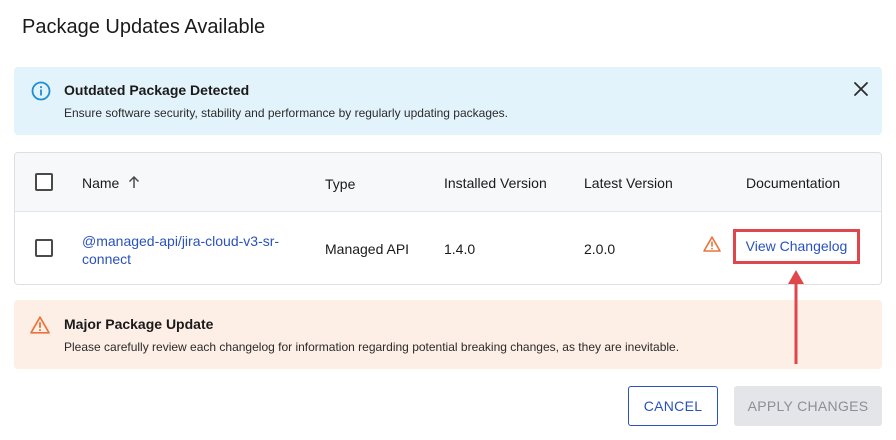  I want to click on row-checkbox, so click(44, 248).